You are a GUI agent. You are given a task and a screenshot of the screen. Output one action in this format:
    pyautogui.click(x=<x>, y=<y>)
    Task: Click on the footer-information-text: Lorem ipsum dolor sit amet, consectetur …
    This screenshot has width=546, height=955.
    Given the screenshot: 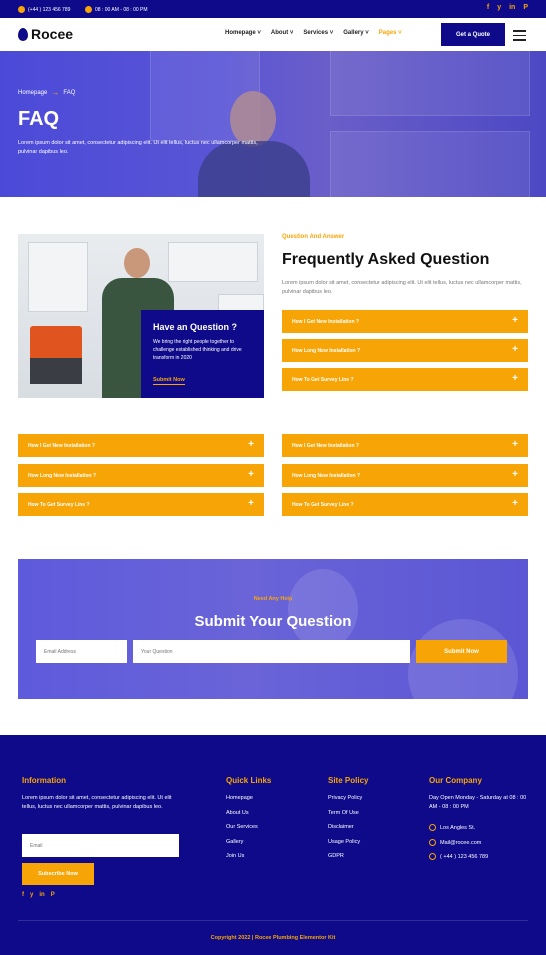 What is the action you would take?
    pyautogui.click(x=97, y=802)
    